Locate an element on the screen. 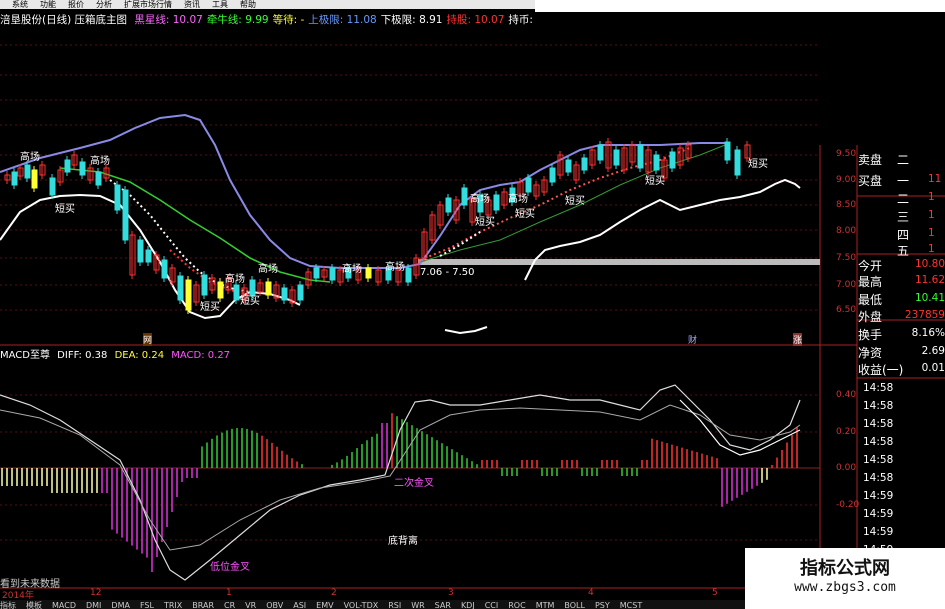  indicator-tab: MCST is located at coordinates (631, 605).